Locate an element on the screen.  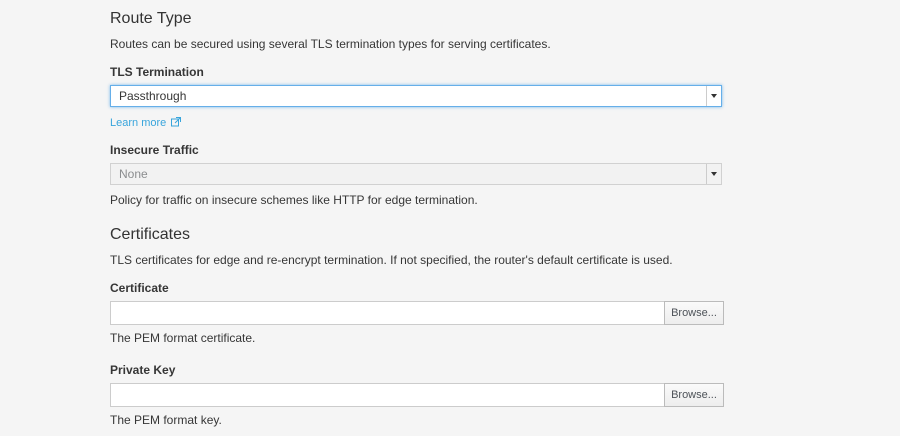
certificate-label: Certificate is located at coordinates (139, 288).